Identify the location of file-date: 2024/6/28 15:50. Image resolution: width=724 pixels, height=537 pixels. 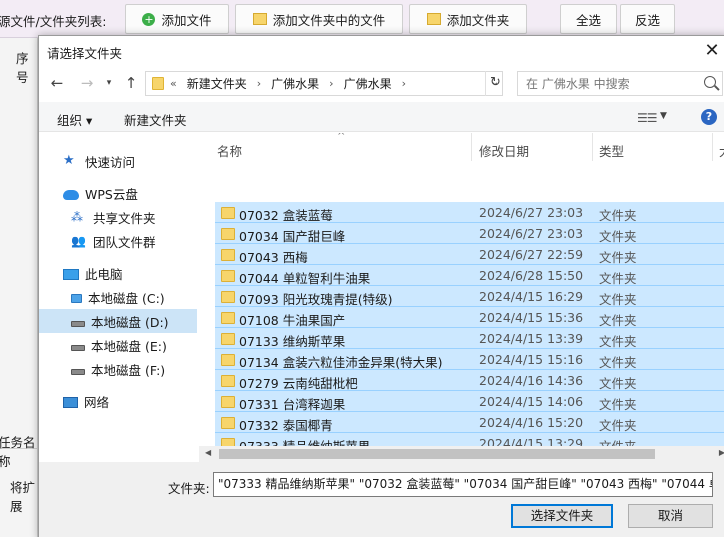
(531, 275).